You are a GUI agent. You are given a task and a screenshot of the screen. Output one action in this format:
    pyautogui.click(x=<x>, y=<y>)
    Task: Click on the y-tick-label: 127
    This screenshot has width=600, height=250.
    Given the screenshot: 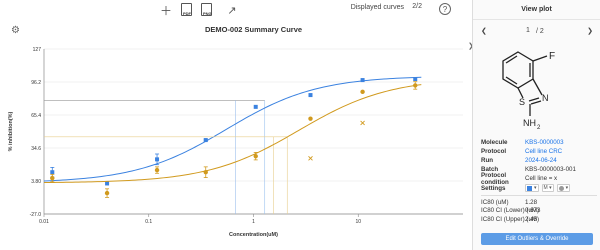 What is the action you would take?
    pyautogui.click(x=37, y=50)
    